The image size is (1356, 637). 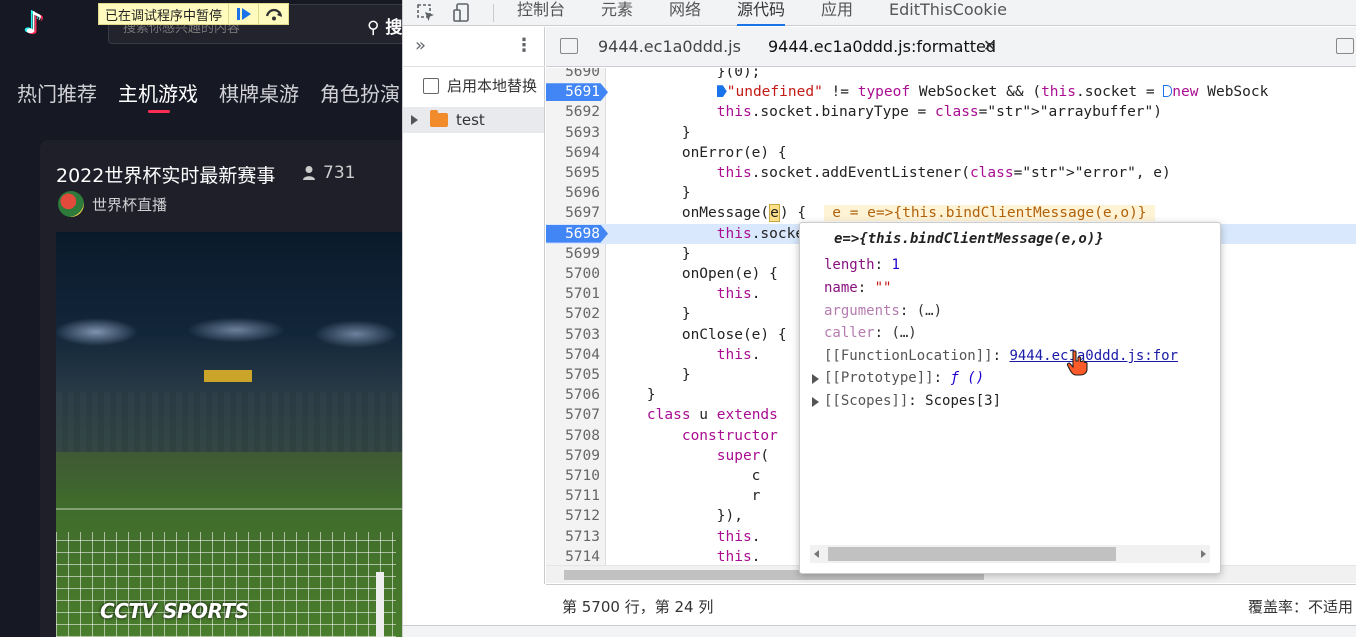 I want to click on line-number: 5690, so click(x=573, y=75).